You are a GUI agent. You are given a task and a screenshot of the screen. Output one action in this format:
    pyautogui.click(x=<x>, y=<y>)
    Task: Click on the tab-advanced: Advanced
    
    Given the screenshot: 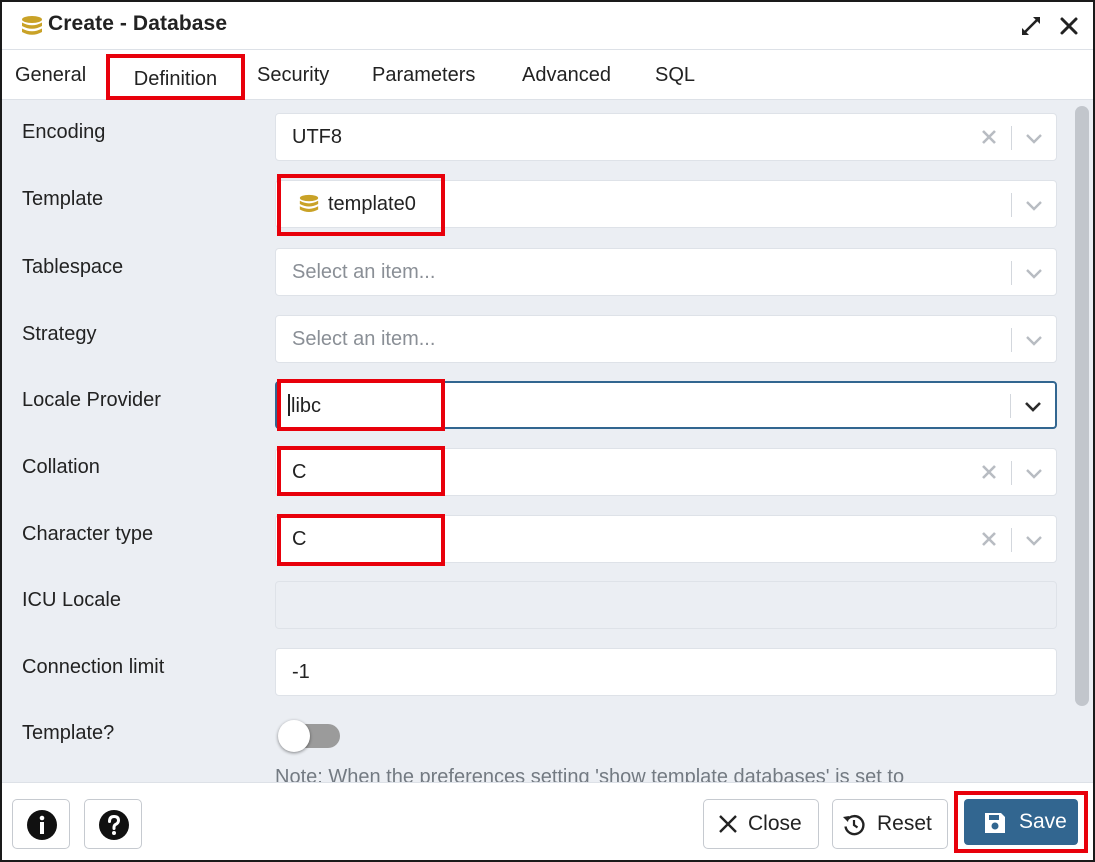 What is the action you would take?
    pyautogui.click(x=566, y=75)
    